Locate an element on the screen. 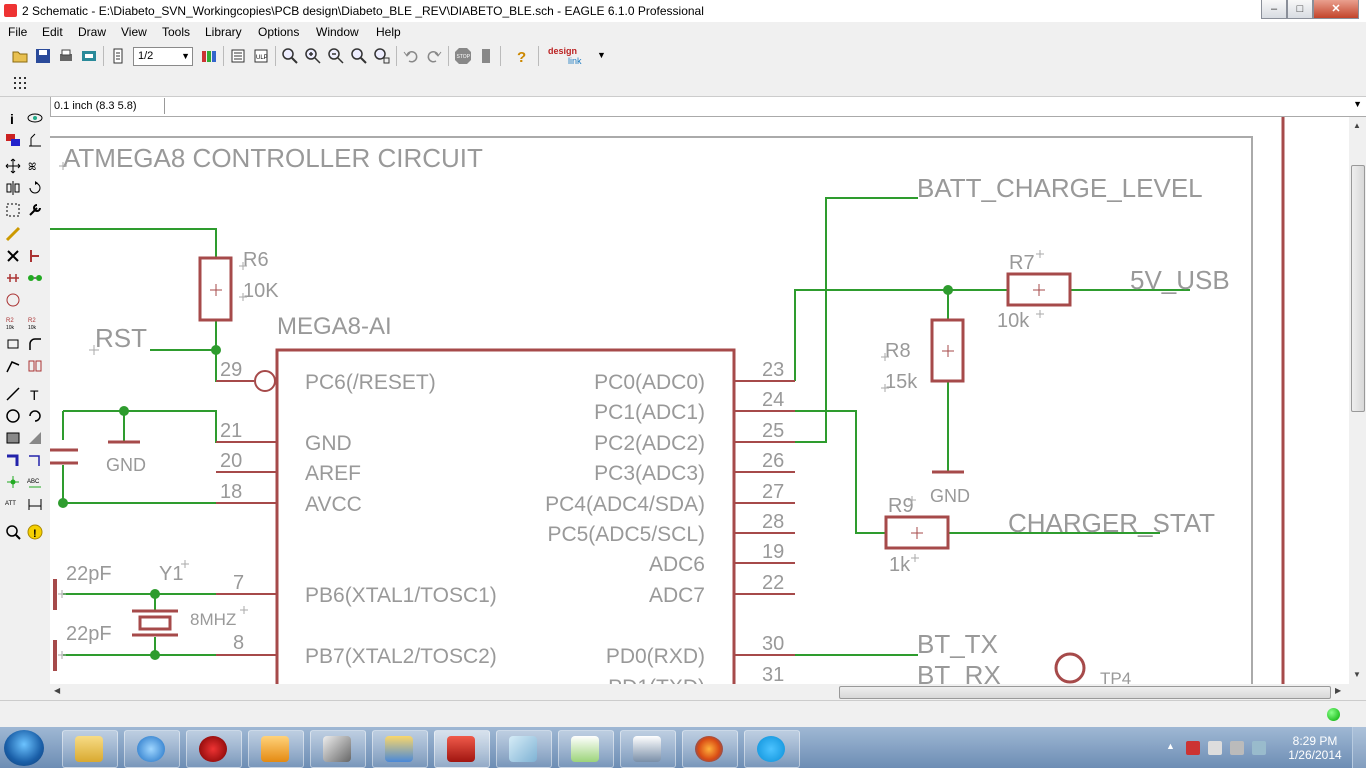 The width and height of the screenshot is (1366, 768). taskbar-internet-explorer is located at coordinates (152, 749).